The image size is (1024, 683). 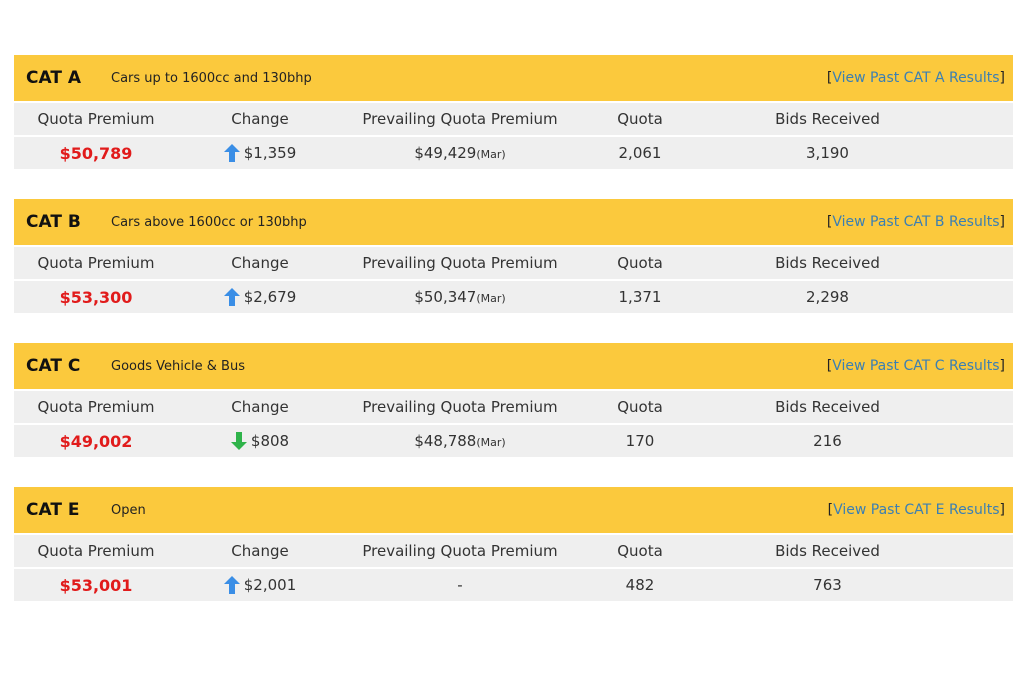 I want to click on view-past-results-link: View Past CAT A Results, so click(x=915, y=78).